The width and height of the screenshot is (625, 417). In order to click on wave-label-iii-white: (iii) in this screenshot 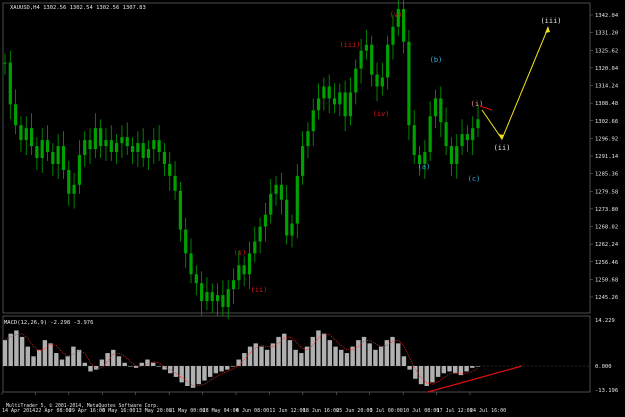, I will do `click(550, 21)`.